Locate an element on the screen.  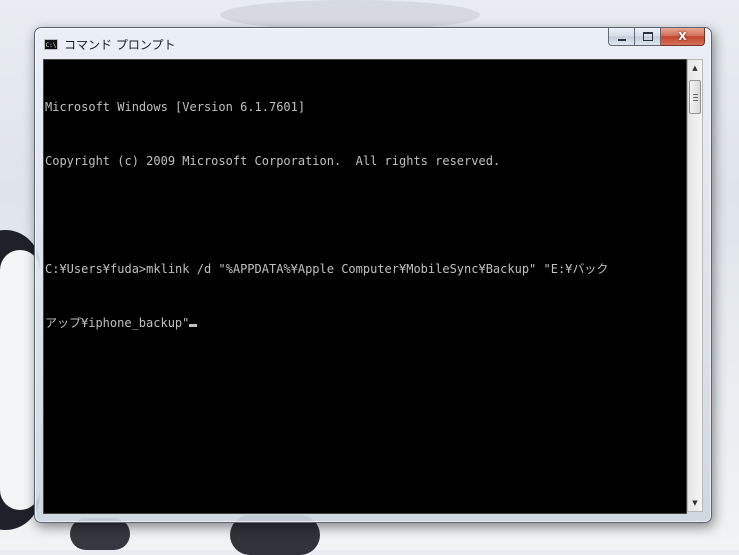
maximize-icon is located at coordinates (647, 36).